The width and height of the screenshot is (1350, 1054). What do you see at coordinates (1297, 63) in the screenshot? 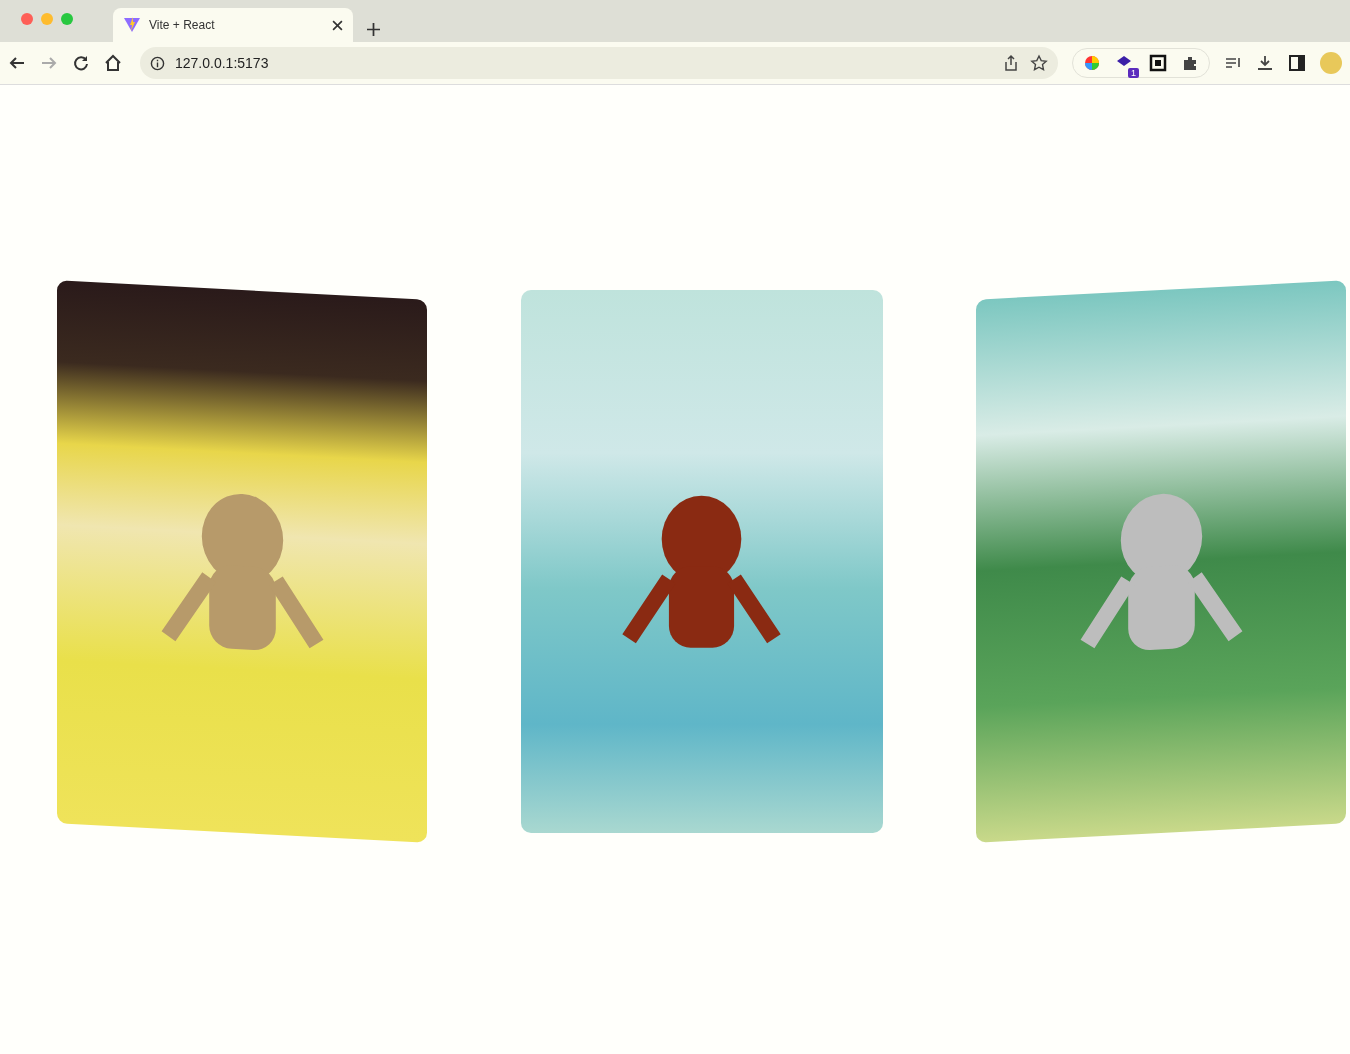
I see `side-panel-icon` at bounding box center [1297, 63].